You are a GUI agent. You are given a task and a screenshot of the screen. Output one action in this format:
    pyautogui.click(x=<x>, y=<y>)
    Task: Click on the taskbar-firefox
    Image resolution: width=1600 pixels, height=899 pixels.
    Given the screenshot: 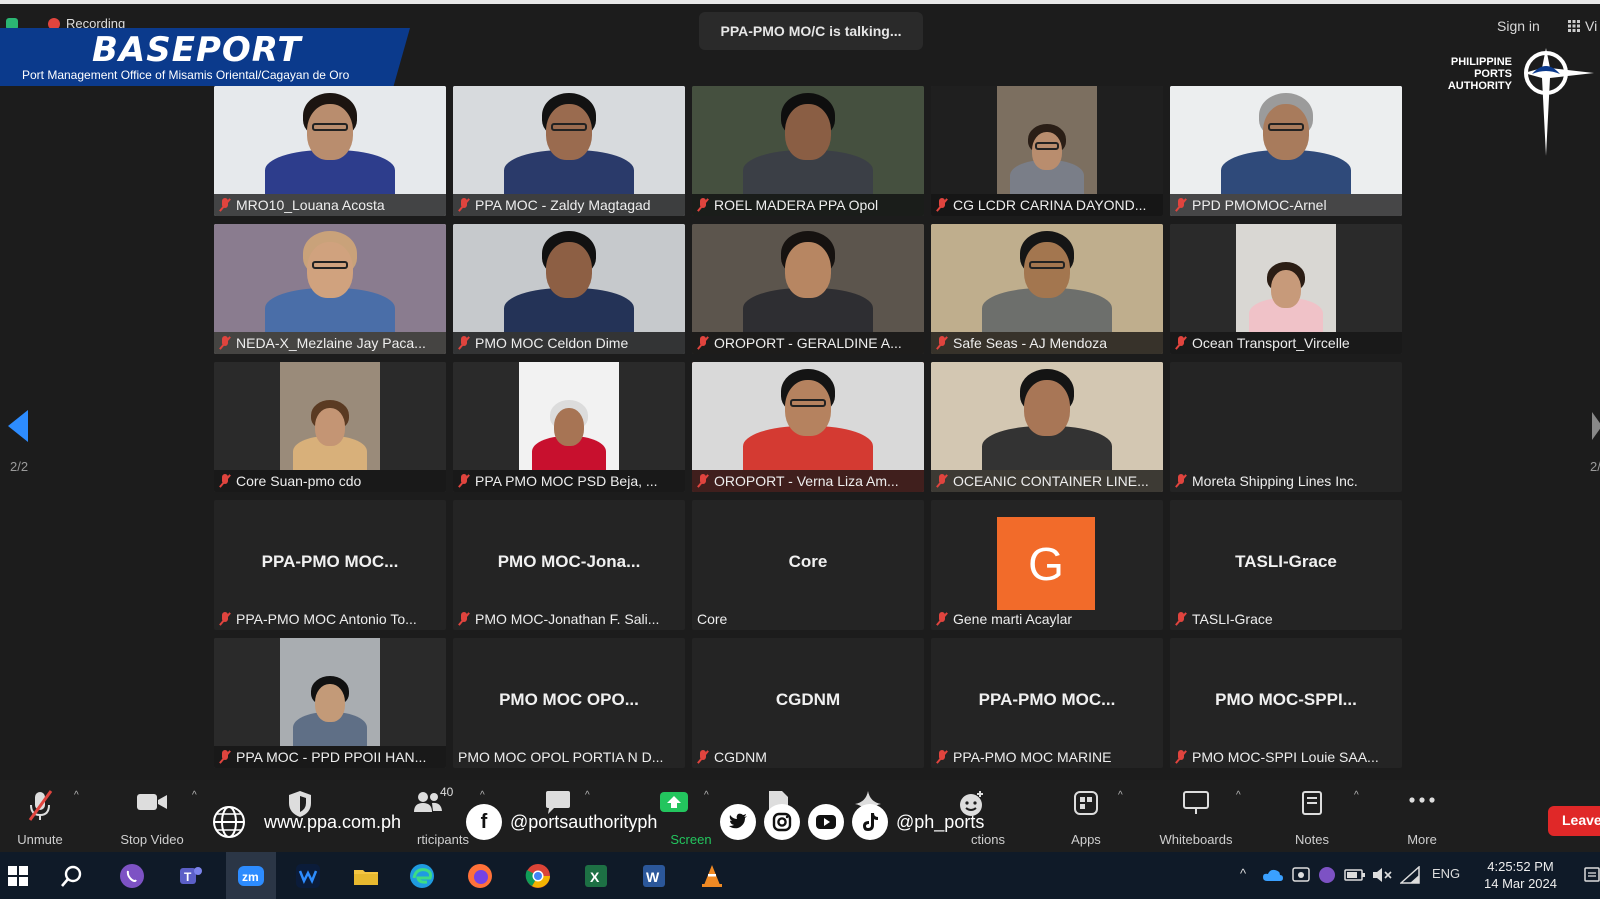 What is the action you would take?
    pyautogui.click(x=480, y=876)
    